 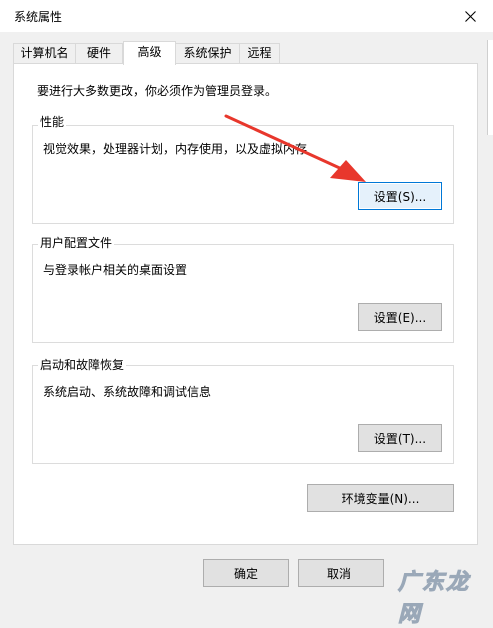 What do you see at coordinates (99, 53) in the screenshot?
I see `tab-hardware: 硬件` at bounding box center [99, 53].